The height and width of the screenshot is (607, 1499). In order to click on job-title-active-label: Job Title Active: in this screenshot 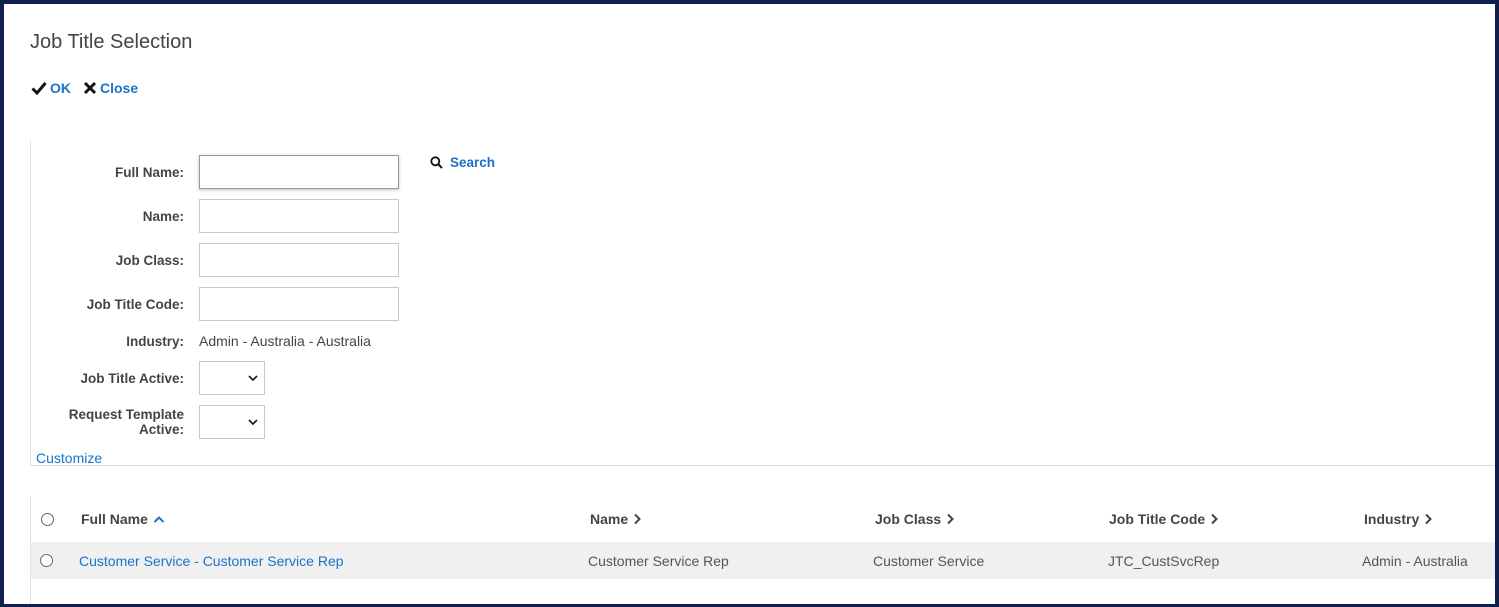, I will do `click(132, 378)`.